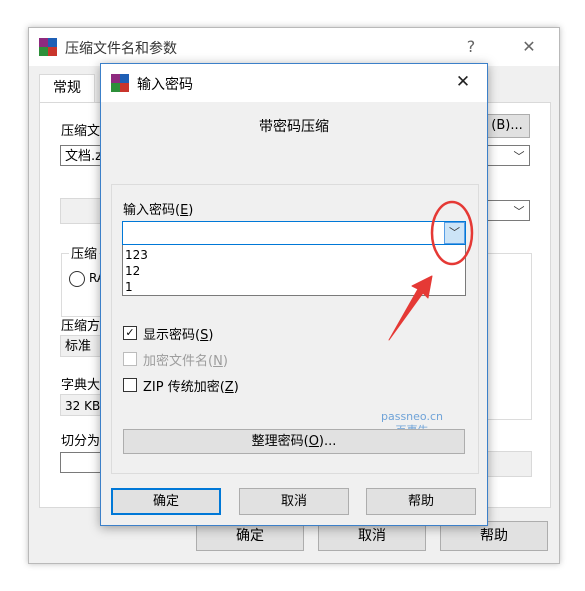 The image size is (585, 591). I want to click on annotation-overlay, so click(431, 270).